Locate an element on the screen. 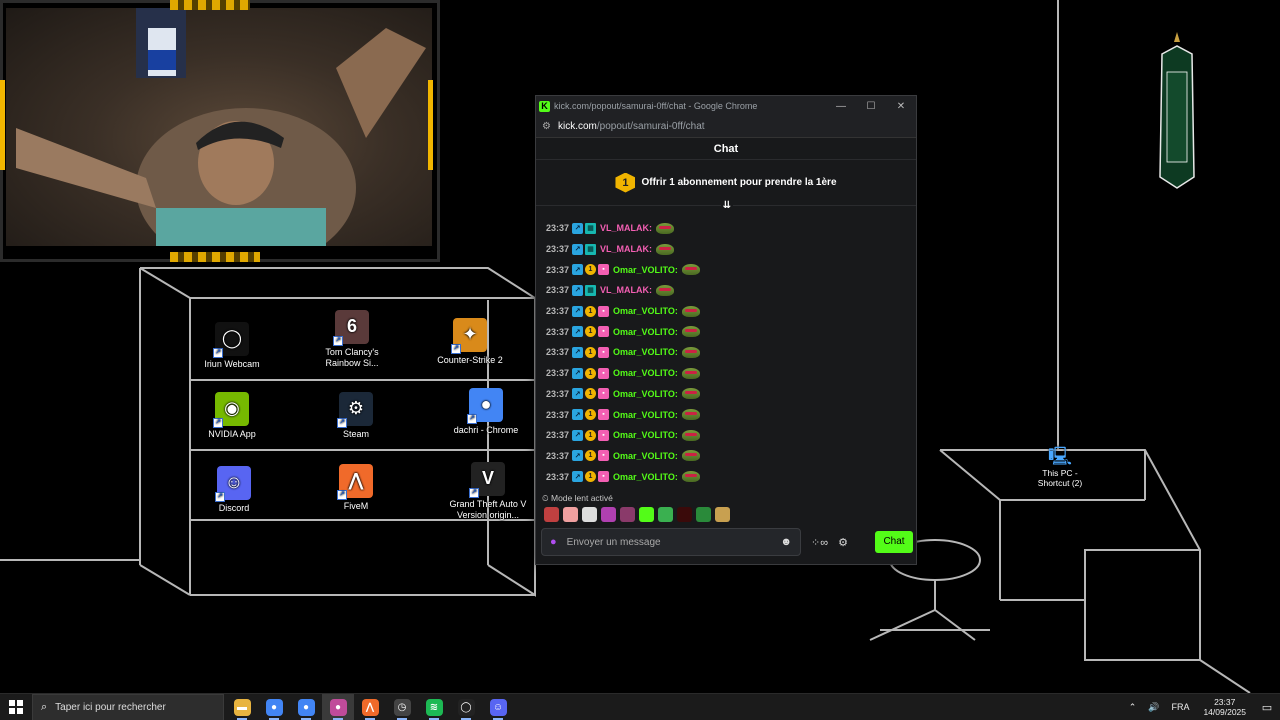 The width and height of the screenshot is (1280, 720). mic-icon: ● is located at coordinates (553, 542).